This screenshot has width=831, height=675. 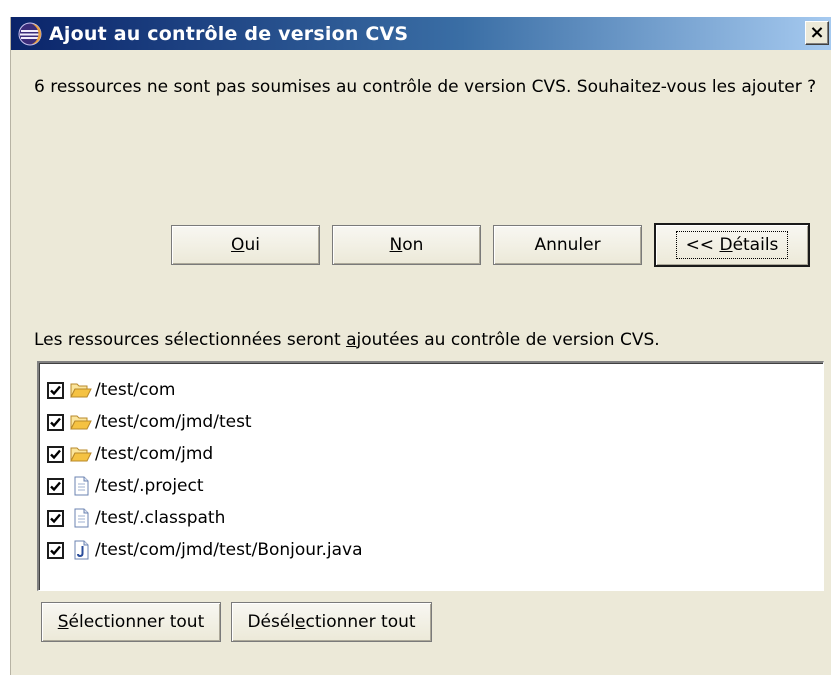 I want to click on list-item: /test/.project, so click(x=125, y=486).